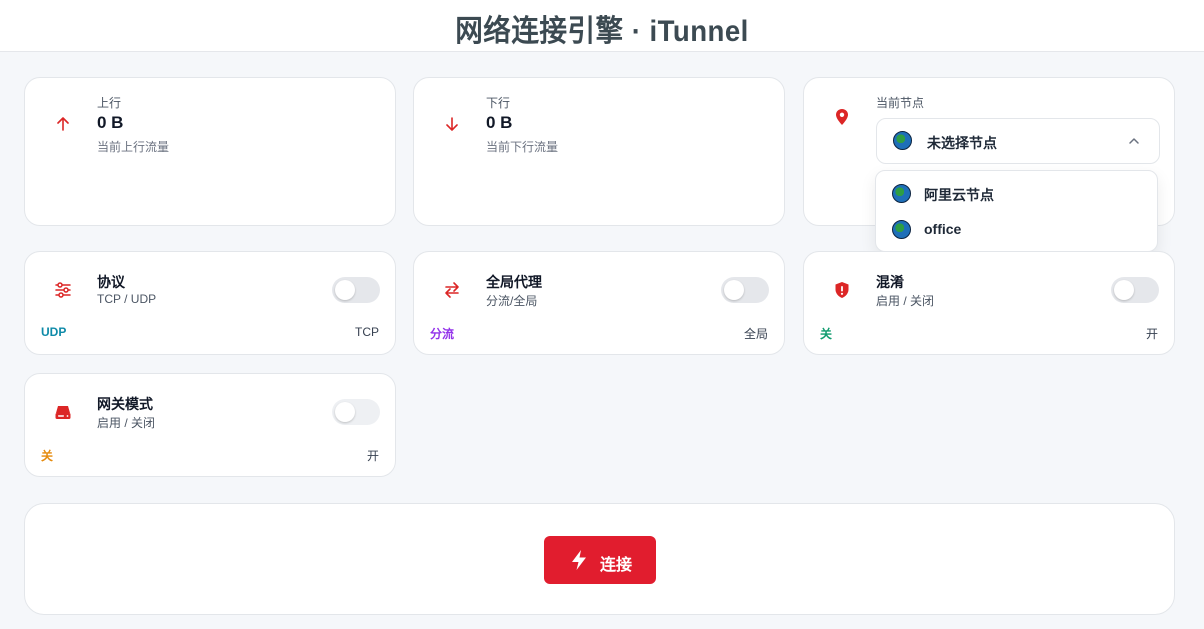 The width and height of the screenshot is (1204, 629). What do you see at coordinates (127, 299) in the screenshot?
I see `protocol-sub: TCP / UDP` at bounding box center [127, 299].